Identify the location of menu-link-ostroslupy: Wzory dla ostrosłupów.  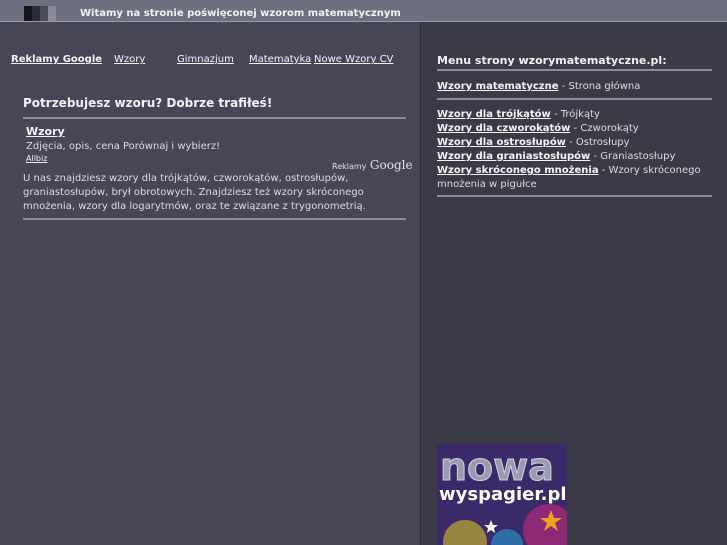
(501, 142).